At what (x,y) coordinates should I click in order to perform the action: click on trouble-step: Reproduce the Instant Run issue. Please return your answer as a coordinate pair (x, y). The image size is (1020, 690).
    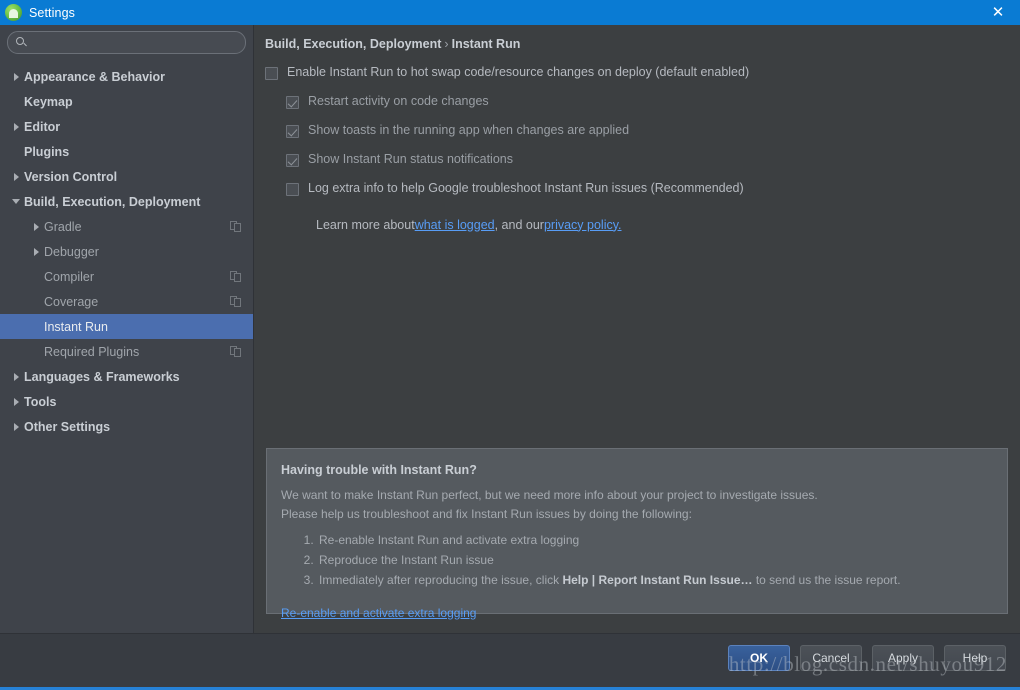
    Looking at the image, I should click on (654, 560).